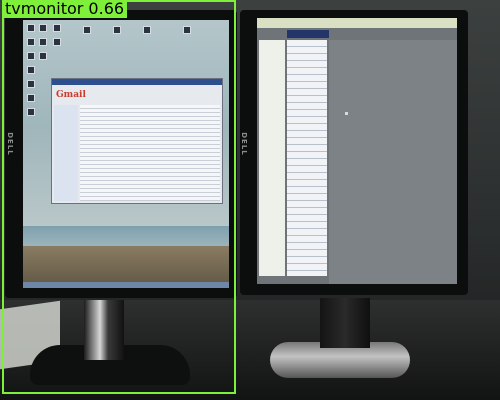  I want to click on folder-pane-header, so click(308, 34).